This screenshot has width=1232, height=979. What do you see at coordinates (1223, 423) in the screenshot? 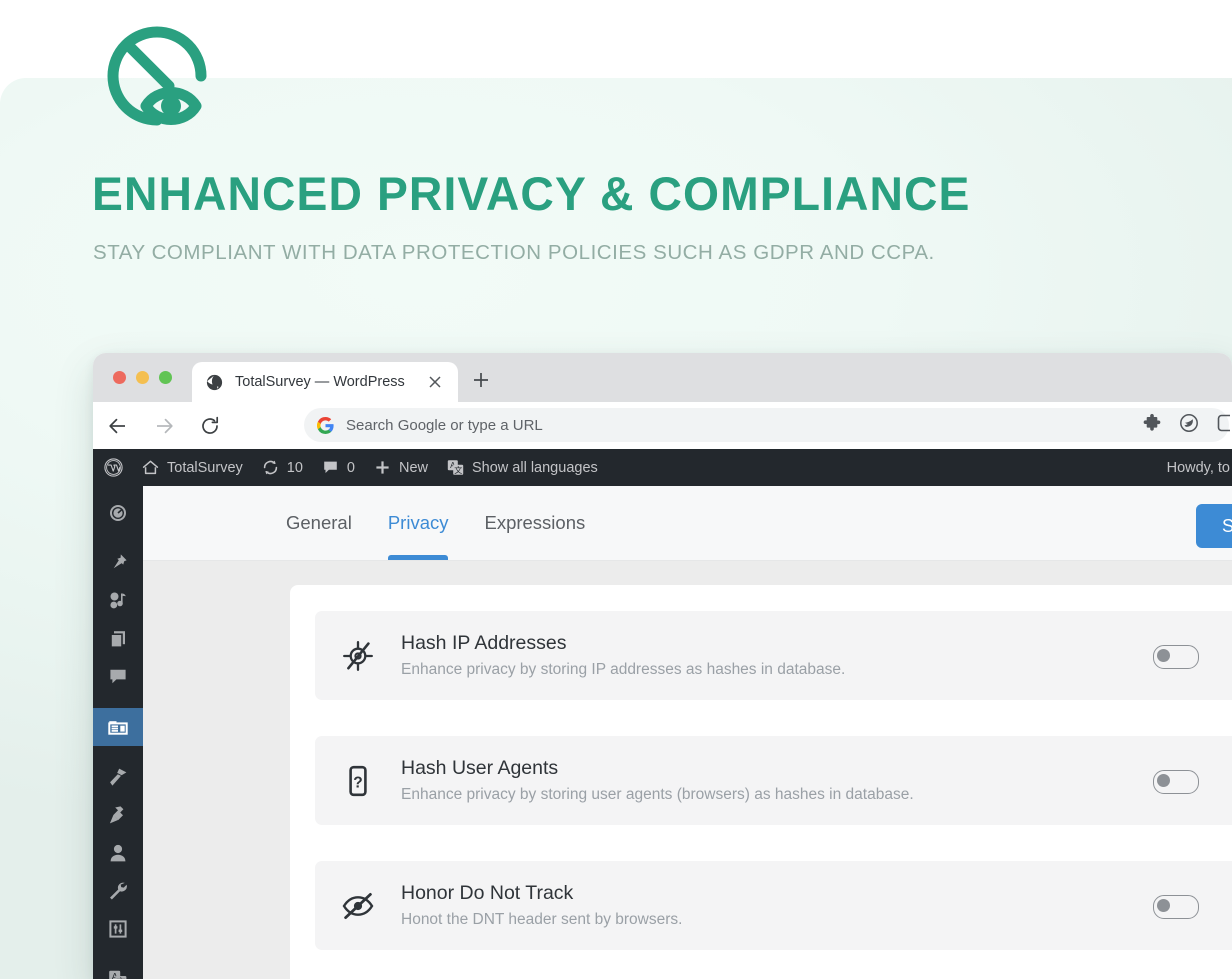
I see `profile-icon` at bounding box center [1223, 423].